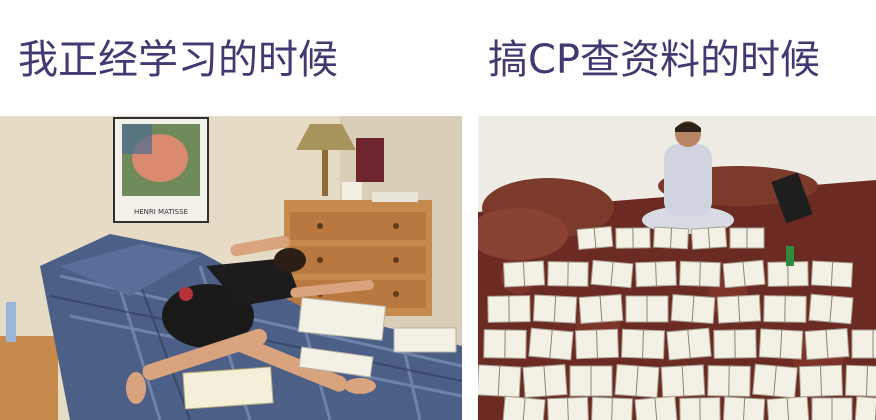  What do you see at coordinates (178, 60) in the screenshot?
I see `caption-left: 我正经学习的时候` at bounding box center [178, 60].